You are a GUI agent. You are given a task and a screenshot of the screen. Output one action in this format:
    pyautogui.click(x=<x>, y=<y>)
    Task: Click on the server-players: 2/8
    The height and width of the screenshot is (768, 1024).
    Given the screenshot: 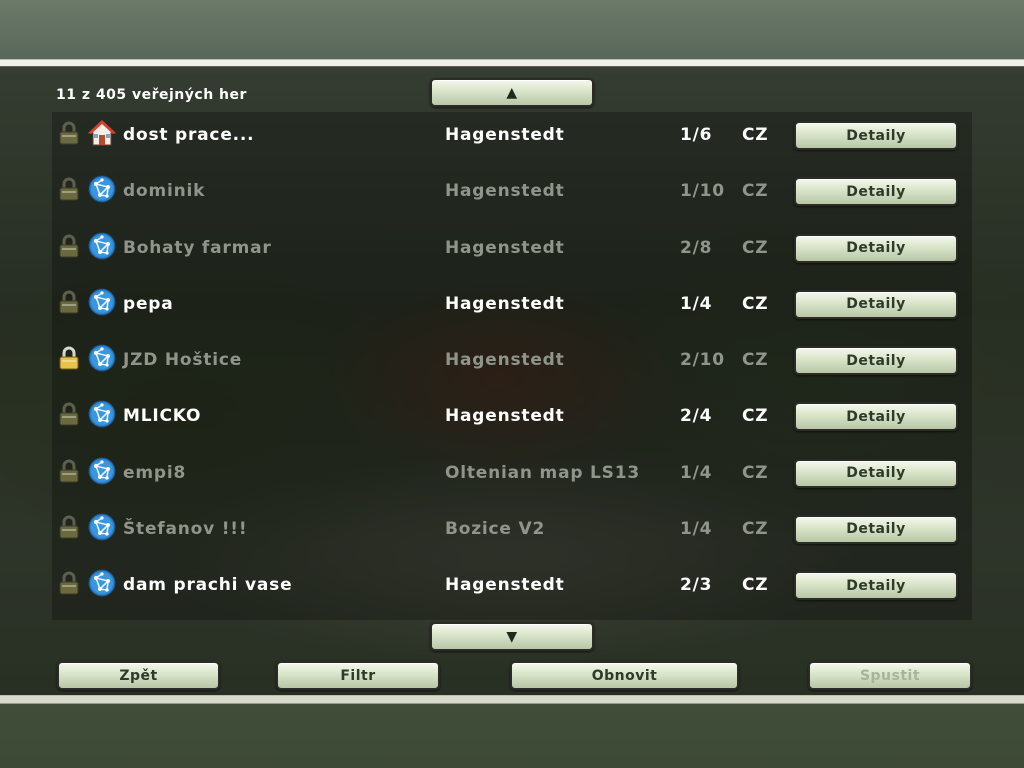 What is the action you would take?
    pyautogui.click(x=696, y=247)
    